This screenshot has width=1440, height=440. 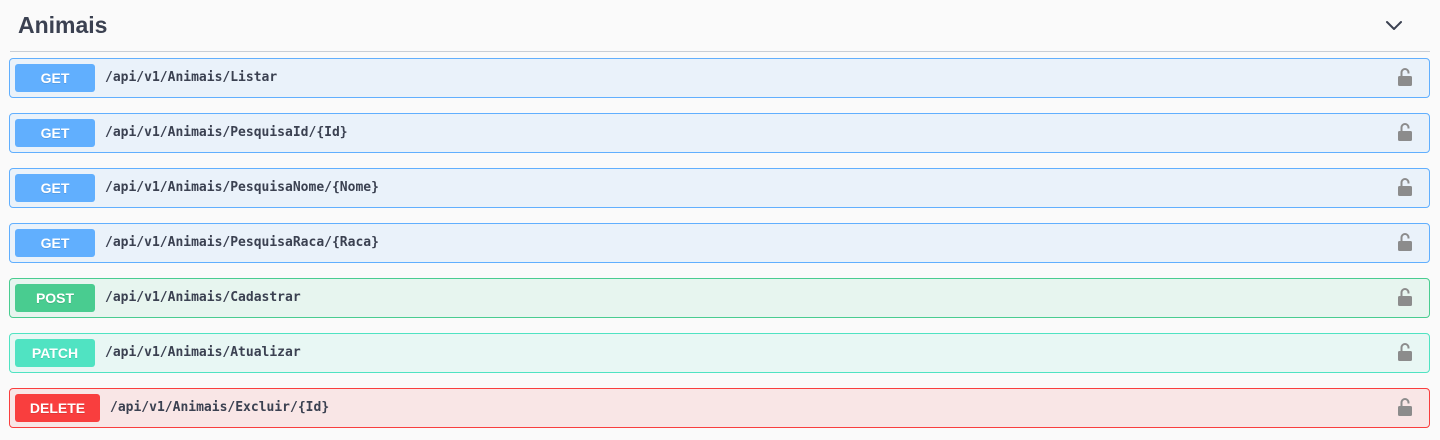 I want to click on operation-get-listar: GET /api/v1/Animais/Listar, so click(x=719, y=78).